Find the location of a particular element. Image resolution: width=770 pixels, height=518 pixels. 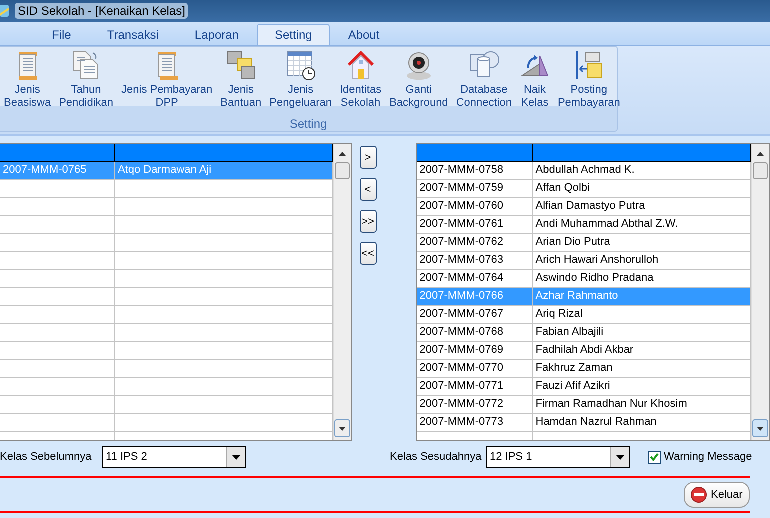

menu-tab: Setting is located at coordinates (293, 34).